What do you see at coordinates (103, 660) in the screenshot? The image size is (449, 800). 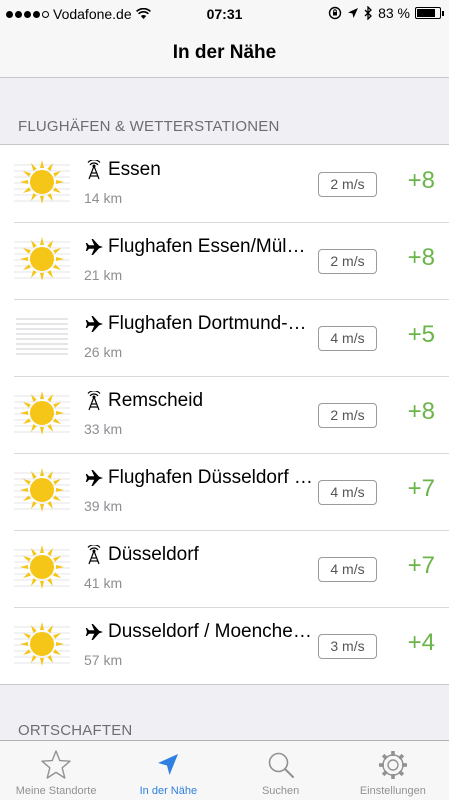 I see `station-distance: 57 km` at bounding box center [103, 660].